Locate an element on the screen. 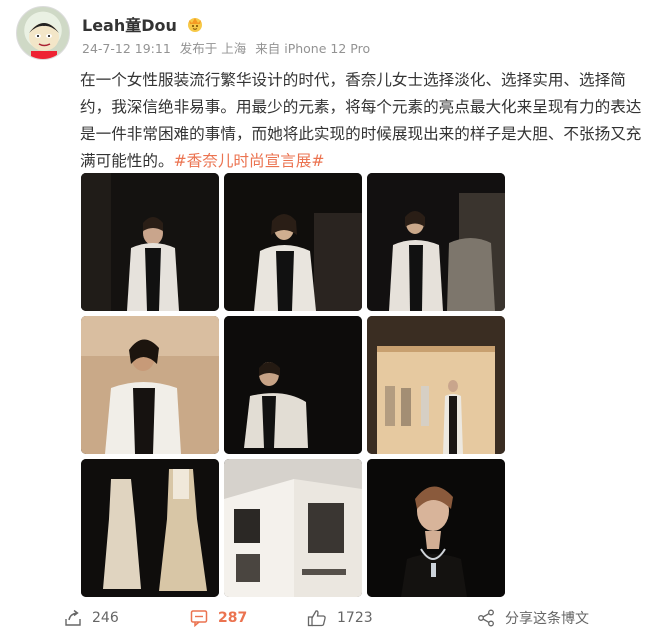 The height and width of the screenshot is (636, 660). repost-button: 246 is located at coordinates (91, 618).